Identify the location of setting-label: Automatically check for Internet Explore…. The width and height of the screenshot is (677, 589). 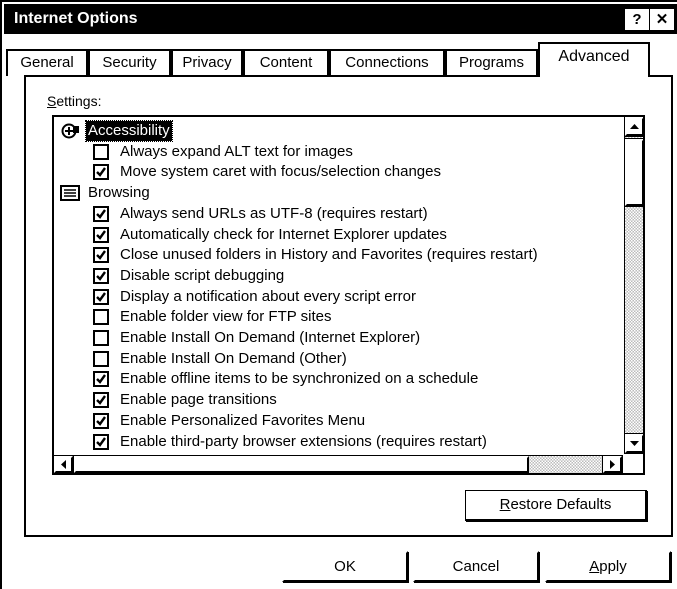
(283, 234).